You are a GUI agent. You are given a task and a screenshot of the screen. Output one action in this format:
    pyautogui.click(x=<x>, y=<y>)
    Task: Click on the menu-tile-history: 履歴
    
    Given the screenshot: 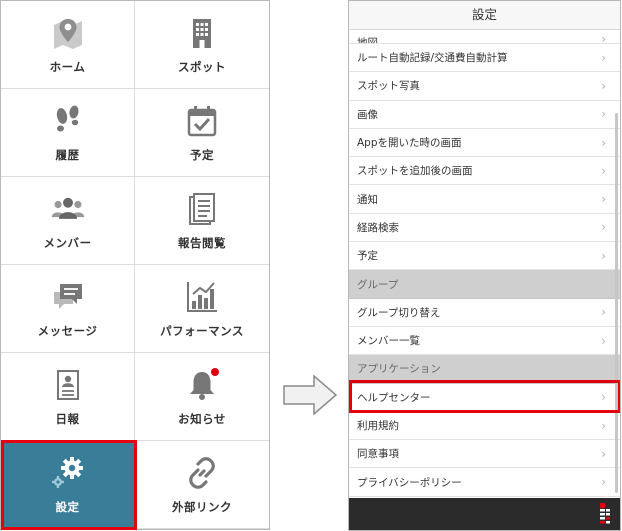 What is the action you would take?
    pyautogui.click(x=68, y=133)
    